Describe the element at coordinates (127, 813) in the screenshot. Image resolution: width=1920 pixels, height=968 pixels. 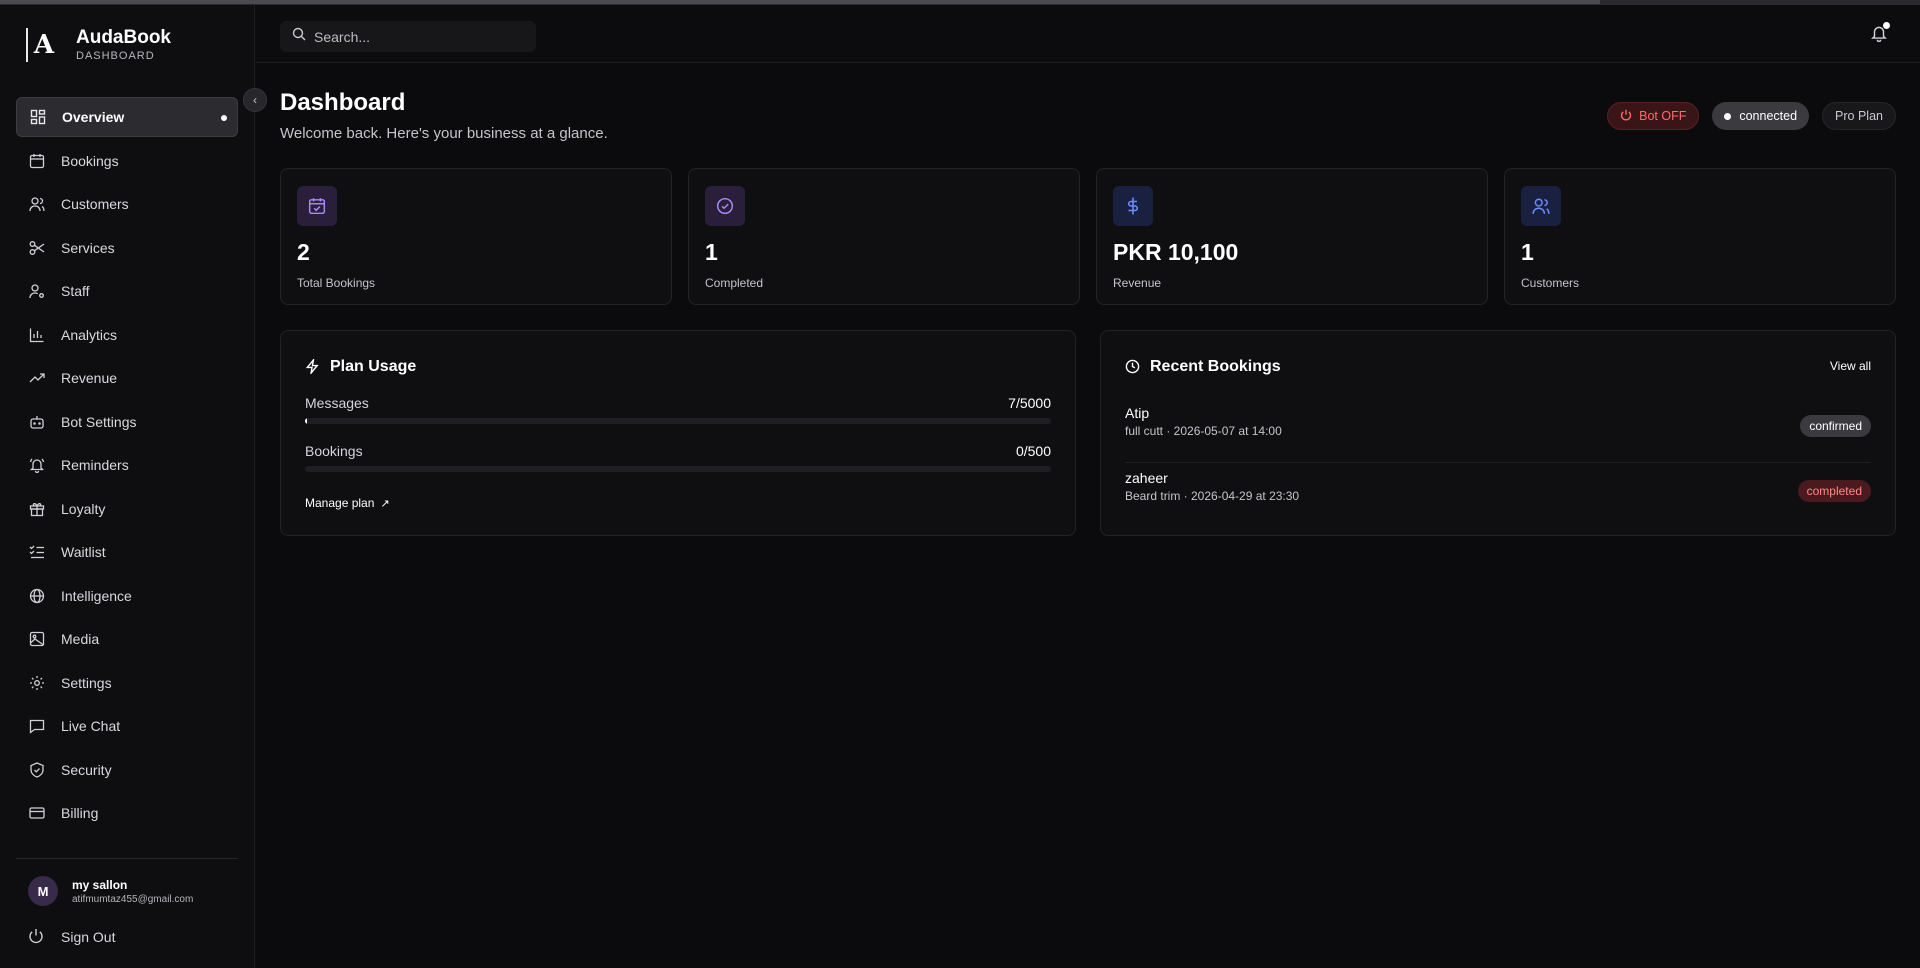
I see `sidebar-item-billing: Billing` at that location.